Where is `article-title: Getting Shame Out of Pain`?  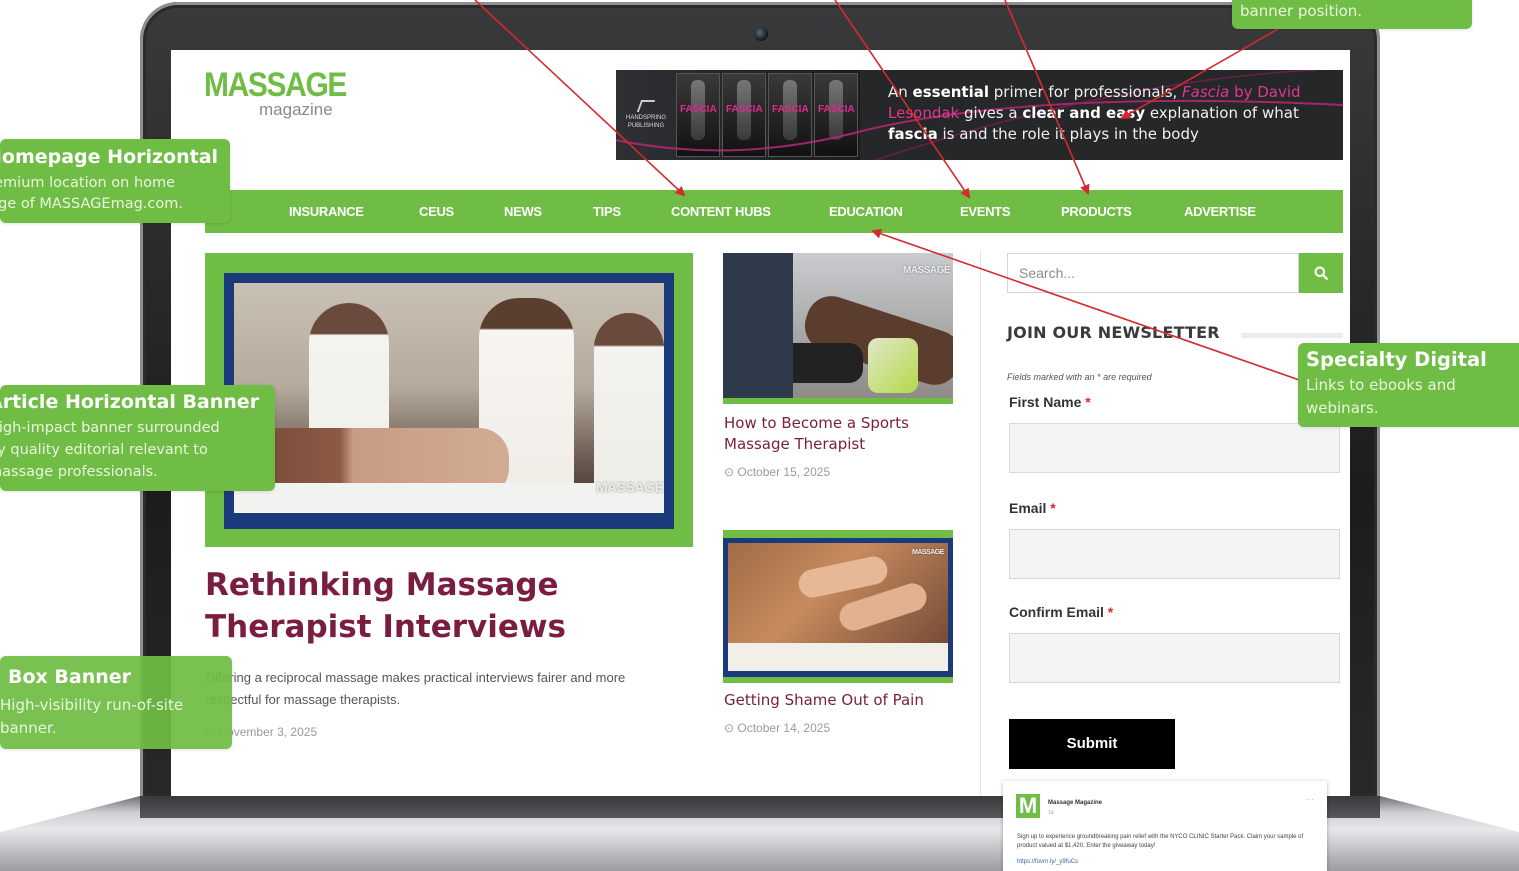 article-title: Getting Shame Out of Pain is located at coordinates (839, 700).